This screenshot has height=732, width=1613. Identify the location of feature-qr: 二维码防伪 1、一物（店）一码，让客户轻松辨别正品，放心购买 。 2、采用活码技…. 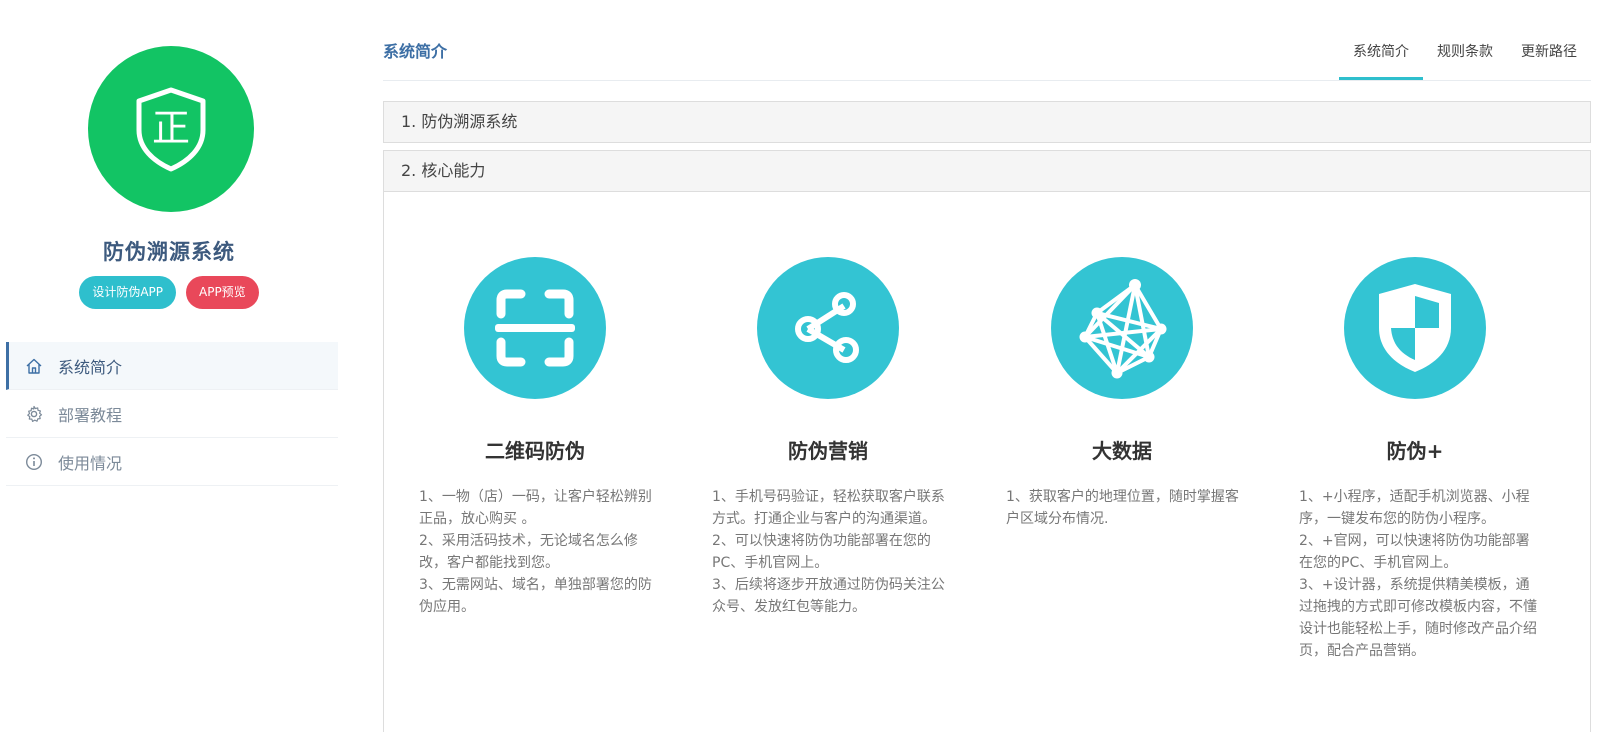
(545, 437).